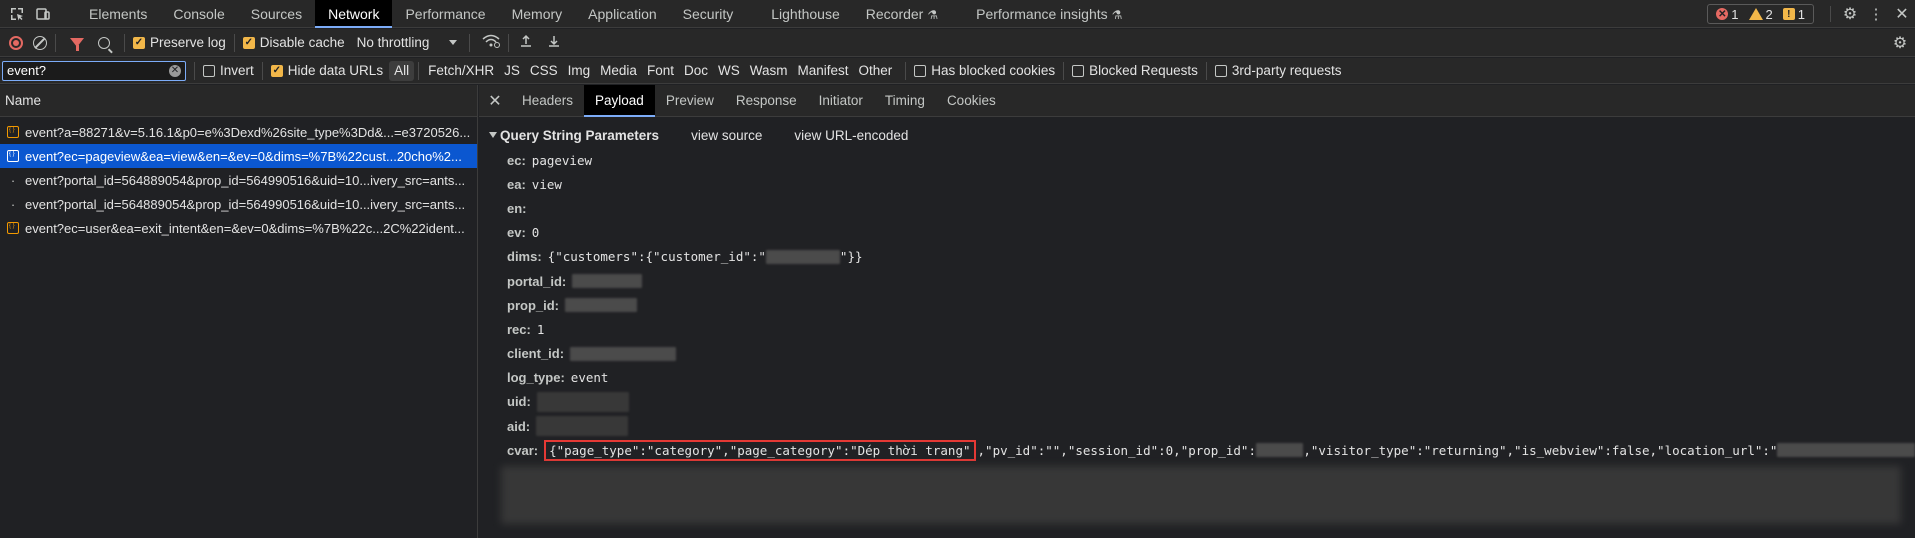  Describe the element at coordinates (841, 101) in the screenshot. I see `tab-initiator: Initiator` at that location.